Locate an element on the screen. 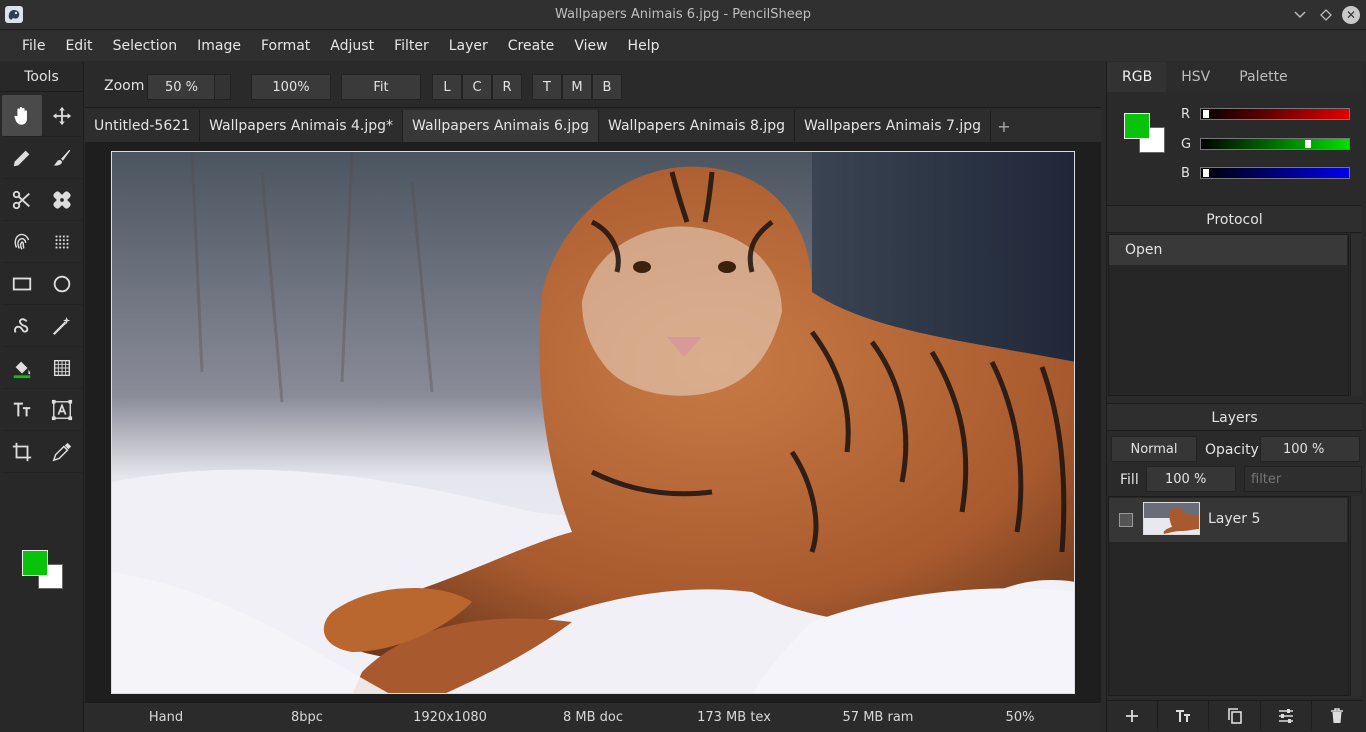 This screenshot has width=1366, height=732. align-left-button: L is located at coordinates (447, 87).